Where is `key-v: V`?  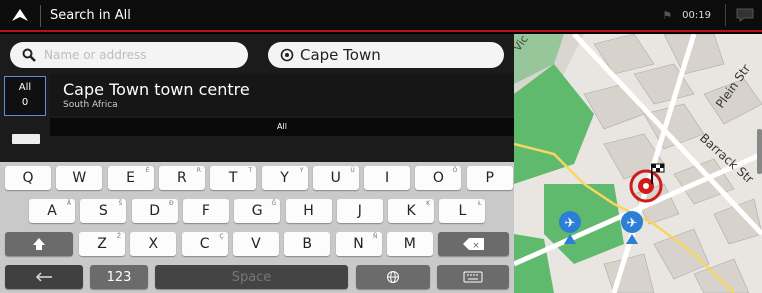
key-v: V is located at coordinates (255, 244).